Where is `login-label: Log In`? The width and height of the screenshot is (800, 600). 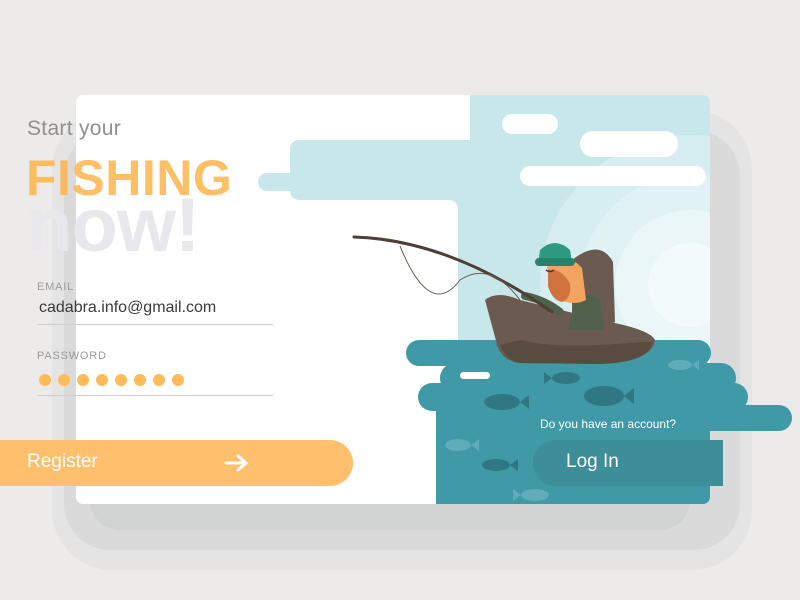
login-label: Log In is located at coordinates (592, 461).